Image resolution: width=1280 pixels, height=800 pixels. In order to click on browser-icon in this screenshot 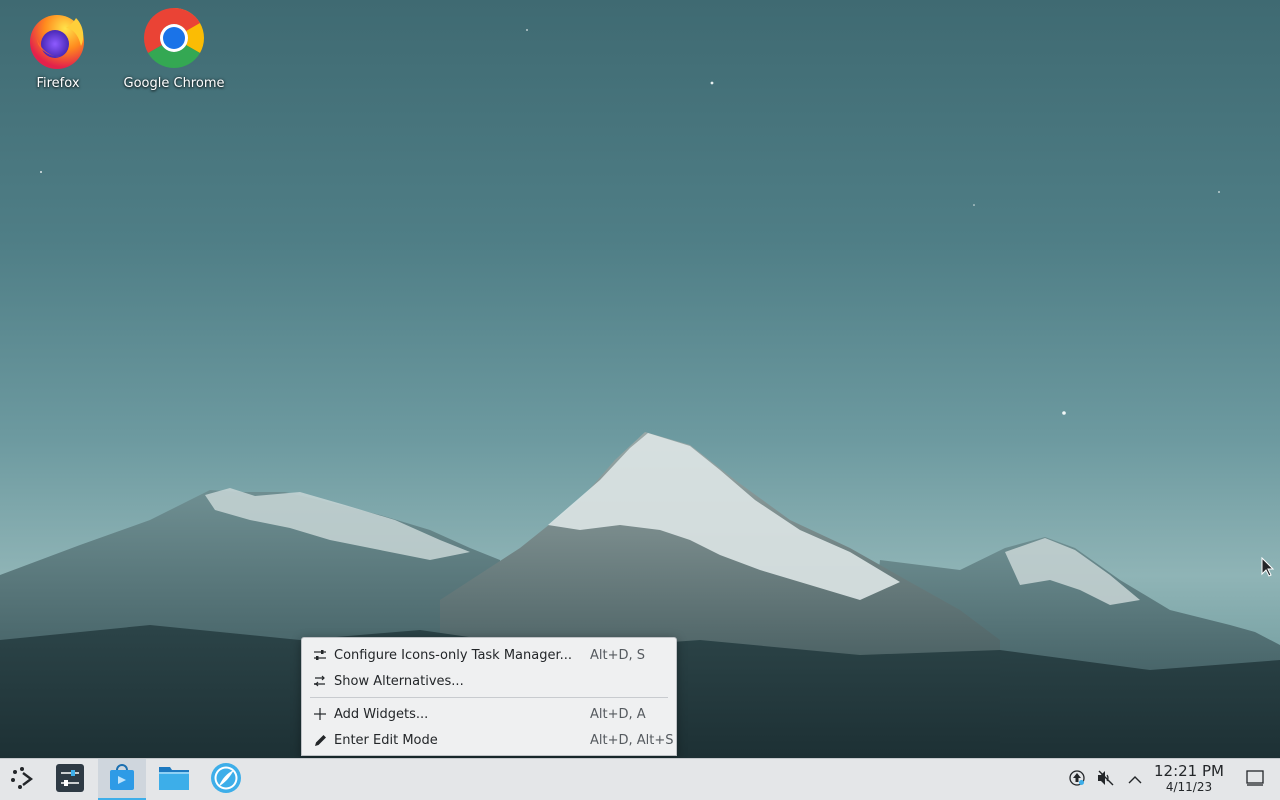, I will do `click(226, 780)`.